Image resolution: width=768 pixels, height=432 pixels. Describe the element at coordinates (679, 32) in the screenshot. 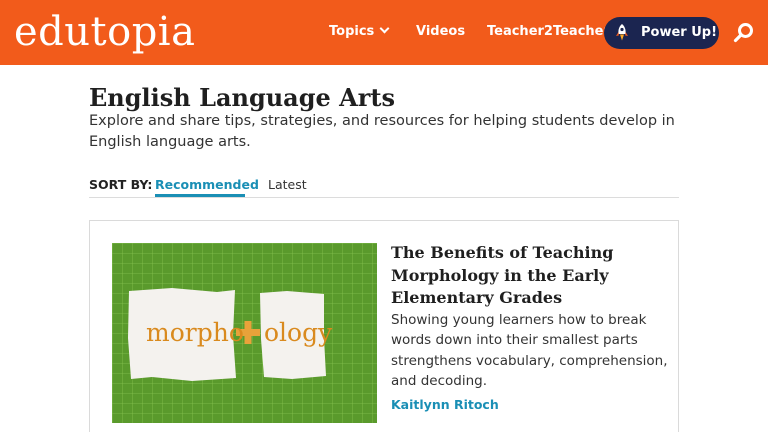

I see `power-up-label: Power Up!` at that location.